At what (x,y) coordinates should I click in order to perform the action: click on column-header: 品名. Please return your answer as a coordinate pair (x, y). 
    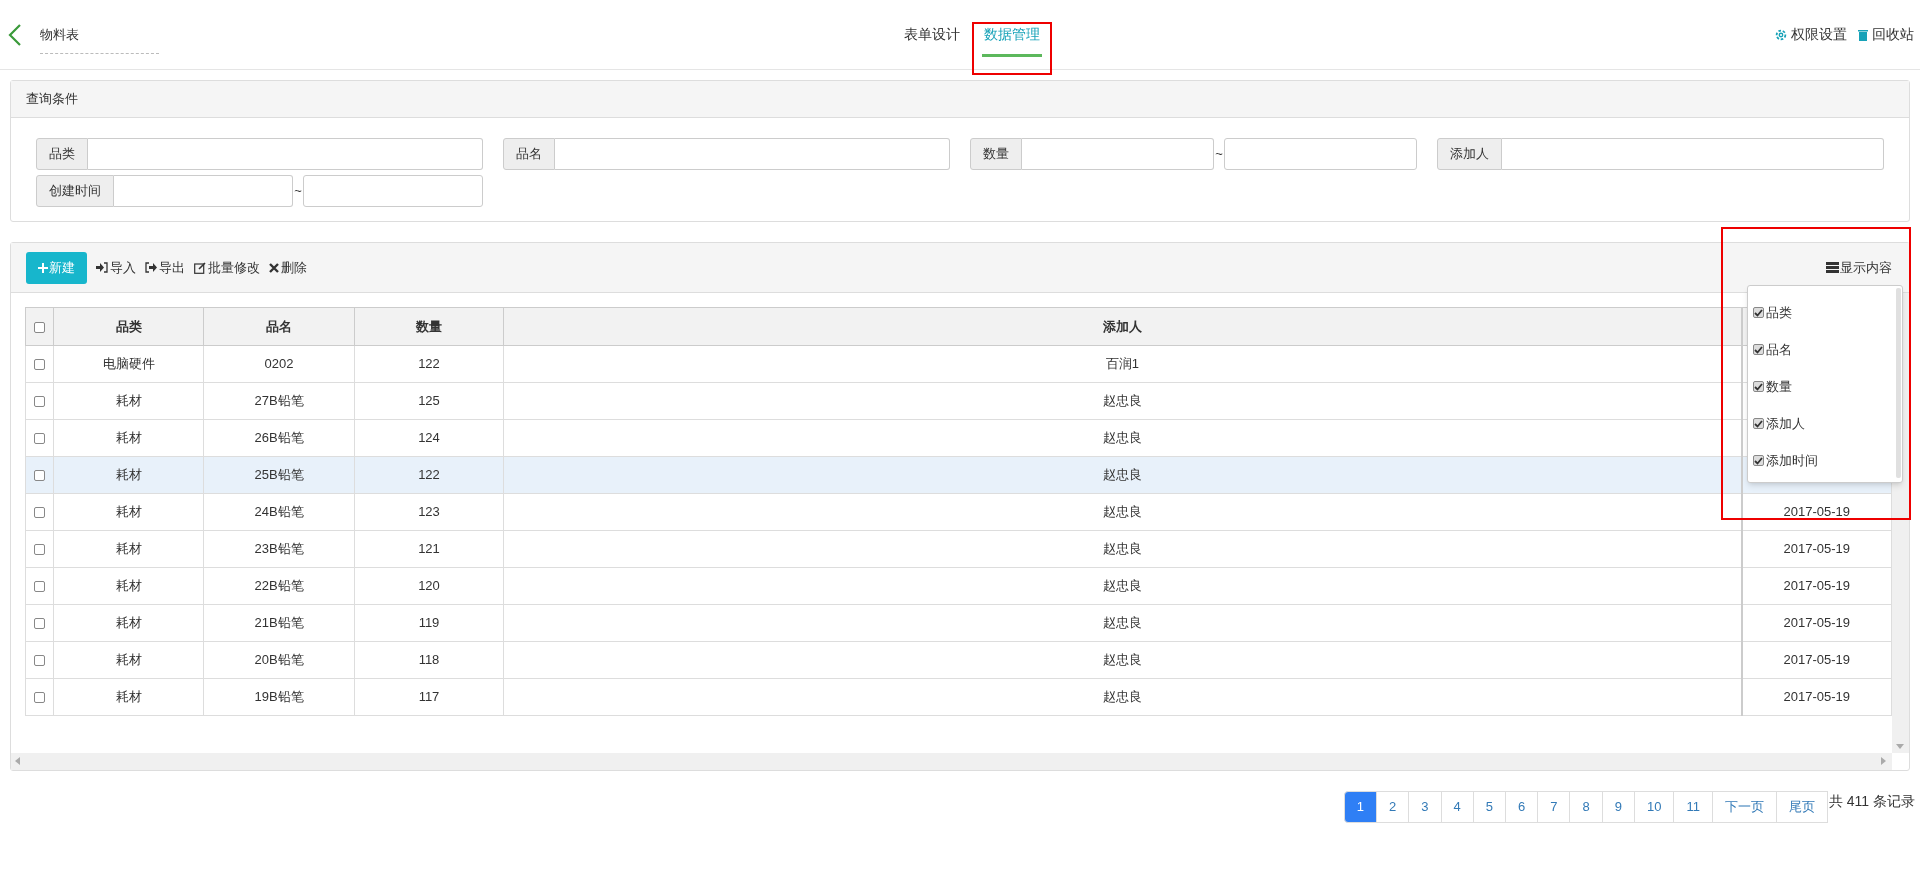
    Looking at the image, I should click on (279, 326).